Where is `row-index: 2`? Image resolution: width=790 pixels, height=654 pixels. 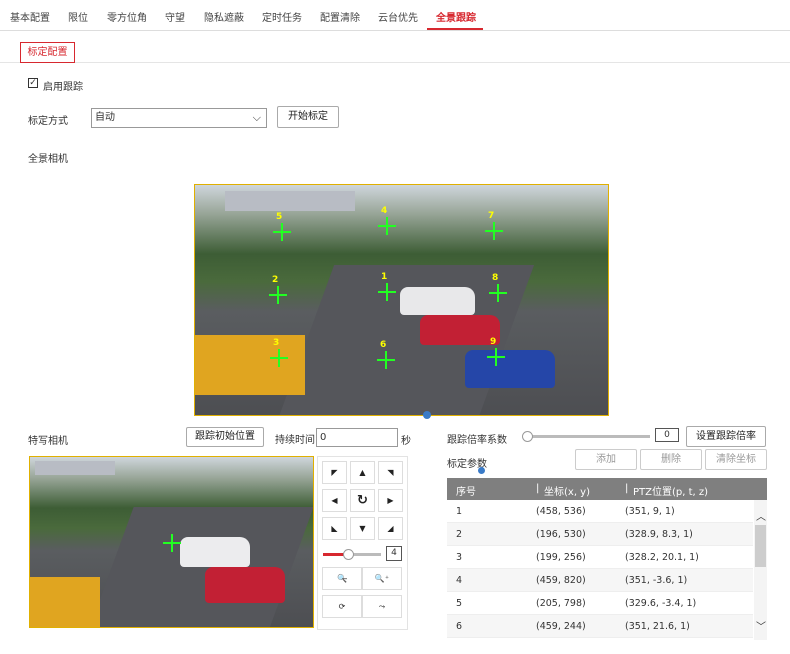 row-index: 2 is located at coordinates (459, 534).